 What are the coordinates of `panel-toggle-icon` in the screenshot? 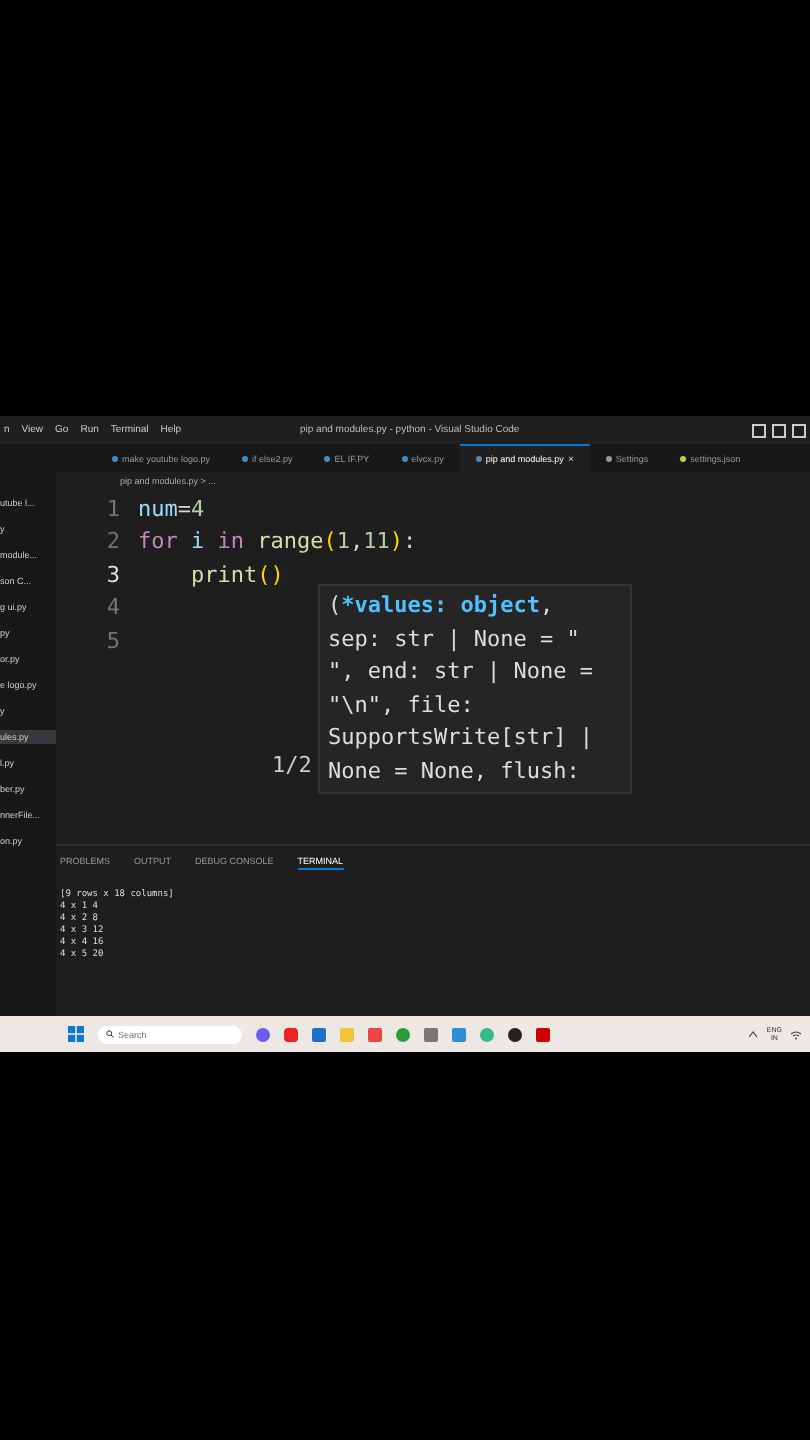 It's located at (779, 430).